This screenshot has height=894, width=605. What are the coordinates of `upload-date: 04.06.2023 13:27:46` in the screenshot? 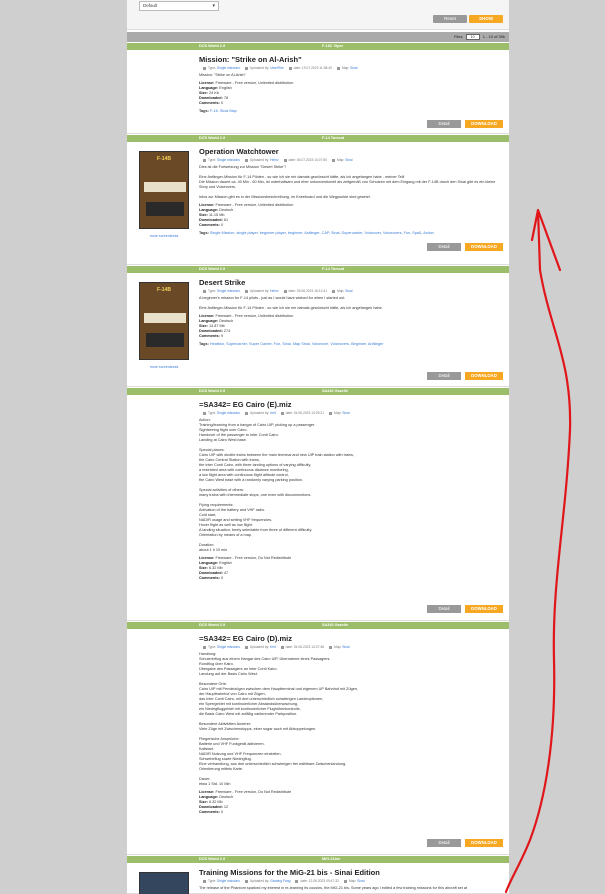 It's located at (309, 647).